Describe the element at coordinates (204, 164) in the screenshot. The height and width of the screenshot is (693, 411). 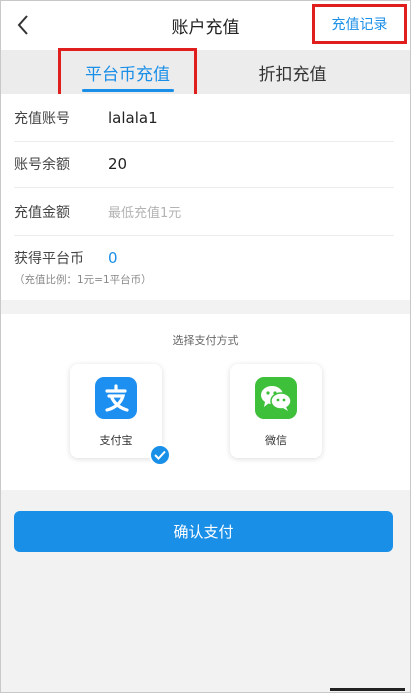
I see `balance-row: 账号余额 20` at that location.